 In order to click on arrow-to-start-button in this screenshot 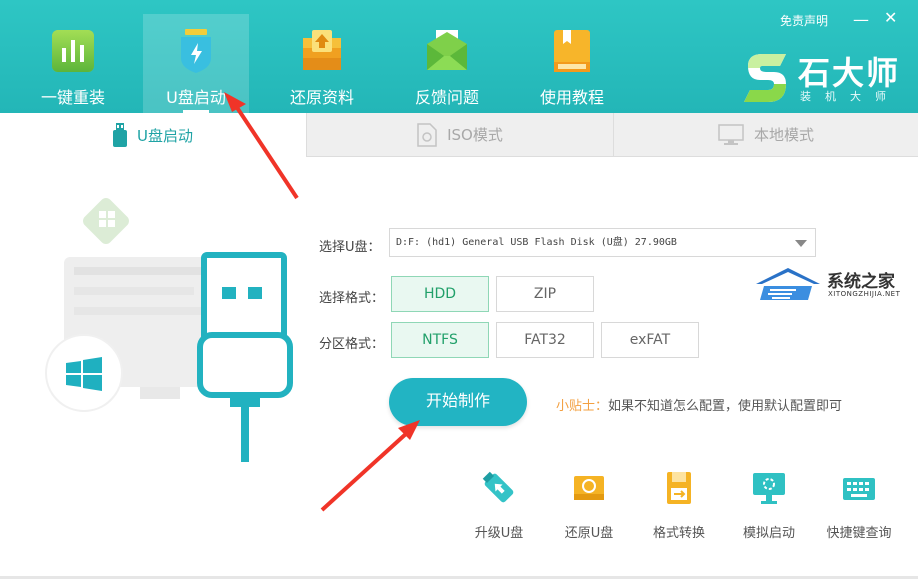, I will do `click(370, 466)`.